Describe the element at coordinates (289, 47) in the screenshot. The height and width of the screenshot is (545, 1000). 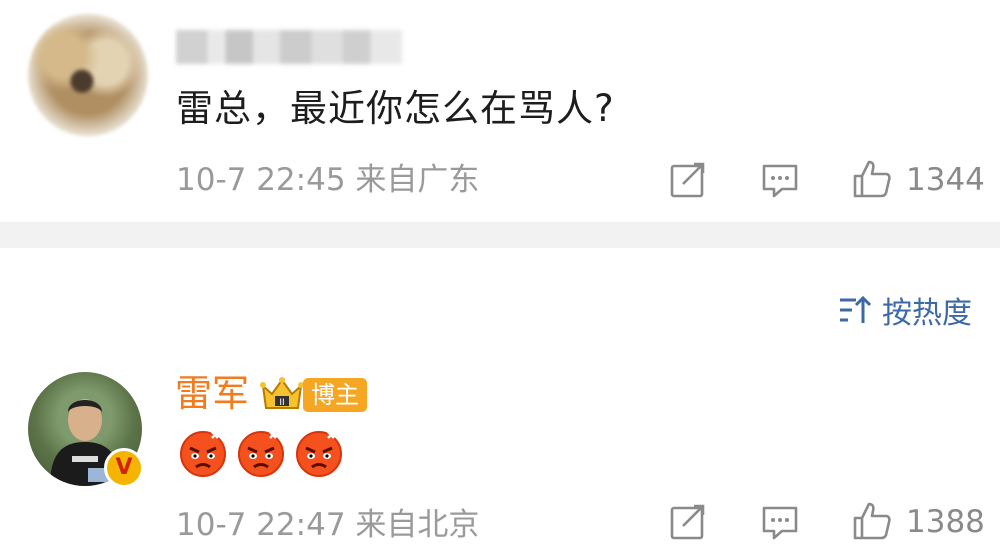
I see `username-blurred` at that location.